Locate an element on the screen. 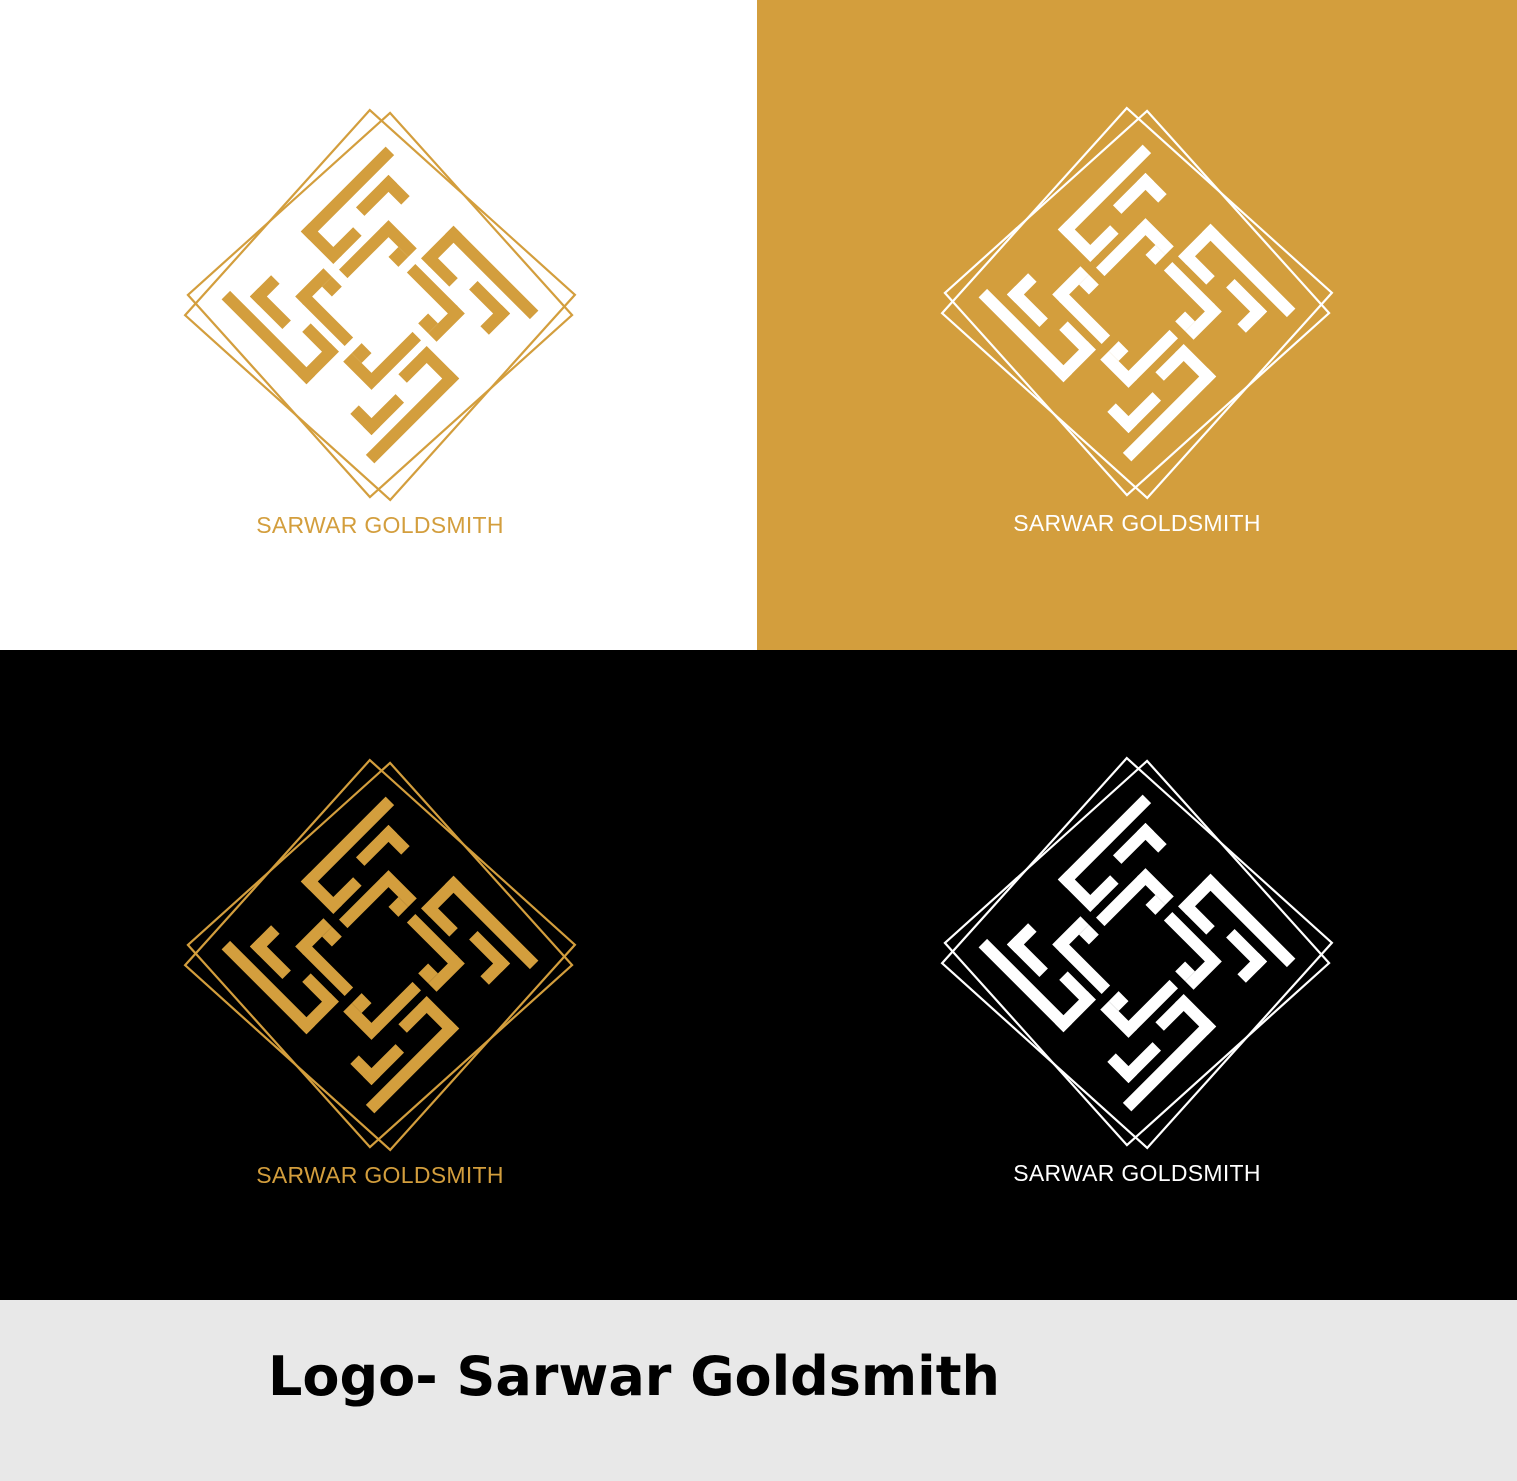 The image size is (1517, 1481). footer-caption-bar: Logo- Sarwar Goldsmith is located at coordinates (758, 1390).